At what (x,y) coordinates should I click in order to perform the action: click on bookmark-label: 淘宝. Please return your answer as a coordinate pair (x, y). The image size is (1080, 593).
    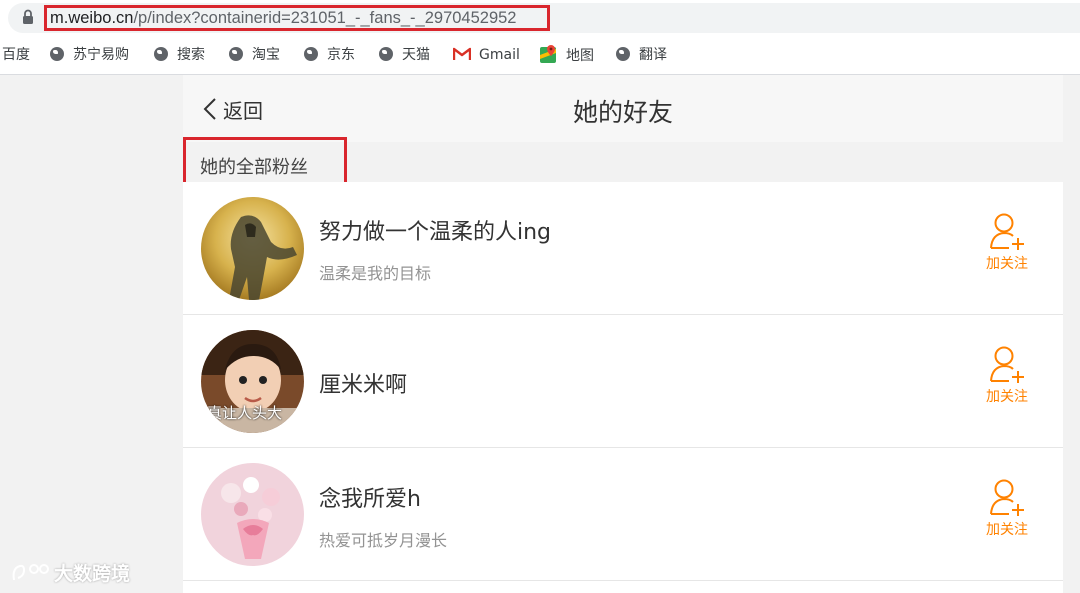
    Looking at the image, I should click on (266, 55).